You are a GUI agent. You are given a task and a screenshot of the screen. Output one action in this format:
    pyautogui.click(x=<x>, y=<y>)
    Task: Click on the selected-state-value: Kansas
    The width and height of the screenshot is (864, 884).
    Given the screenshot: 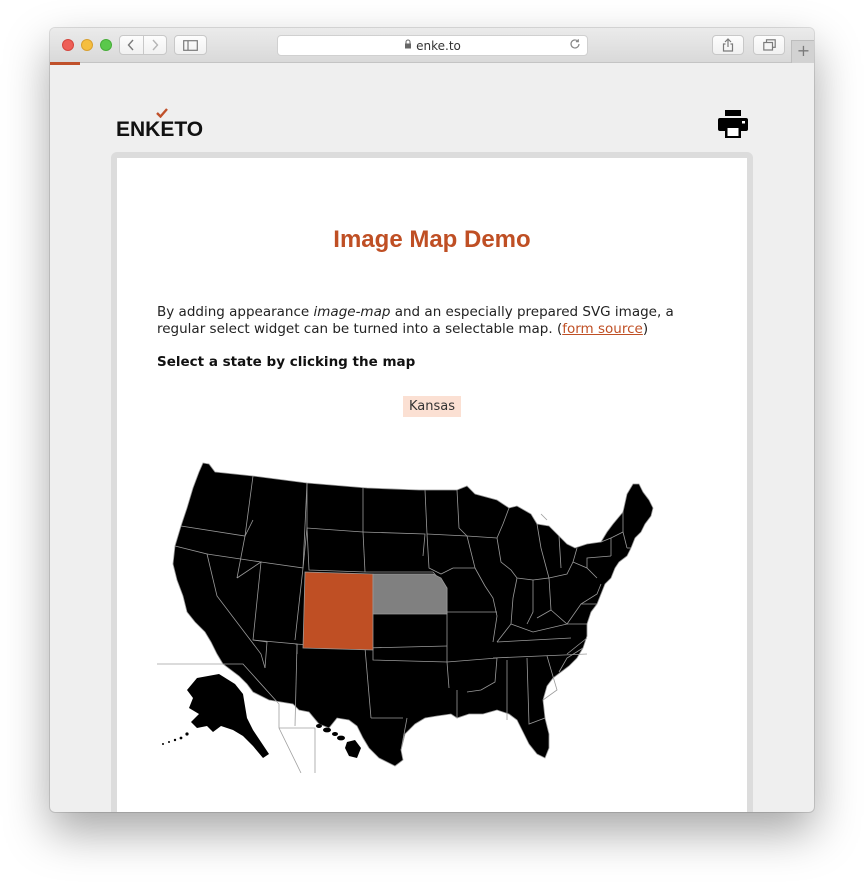 What is the action you would take?
    pyautogui.click(x=432, y=406)
    